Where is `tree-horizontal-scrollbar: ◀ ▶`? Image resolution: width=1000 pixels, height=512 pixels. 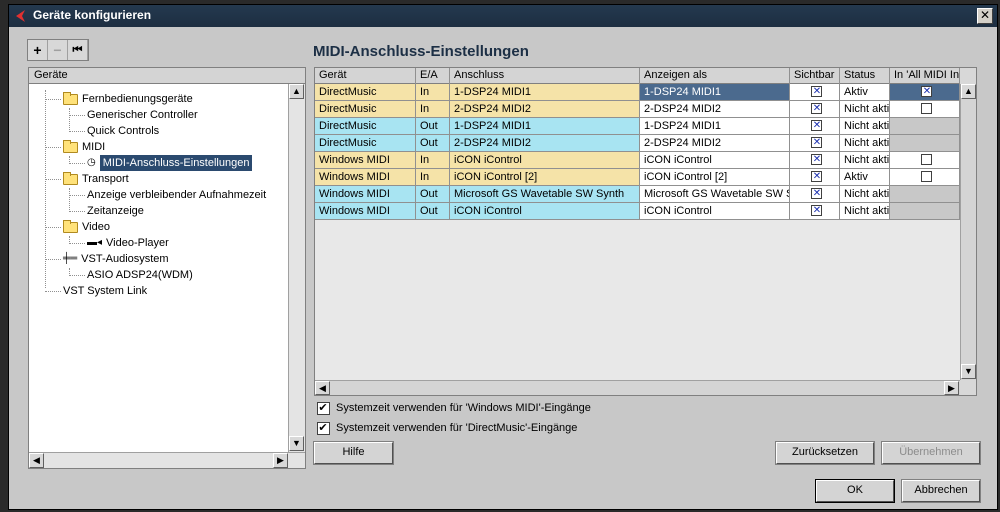
tree-horizontal-scrollbar: ◀ ▶ is located at coordinates (167, 460).